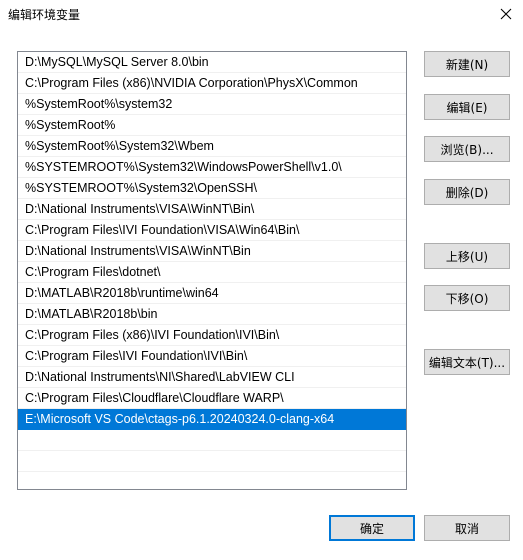  I want to click on move-down-button: 下移(O), so click(467, 298).